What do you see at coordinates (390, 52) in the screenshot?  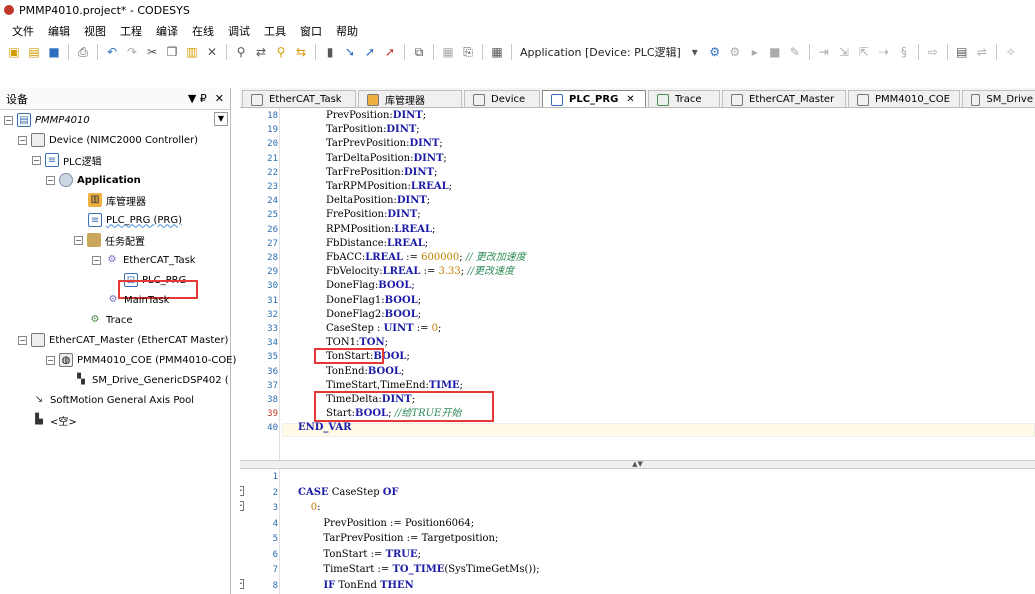 I see `clear-bookmarks-icon: ➚` at bounding box center [390, 52].